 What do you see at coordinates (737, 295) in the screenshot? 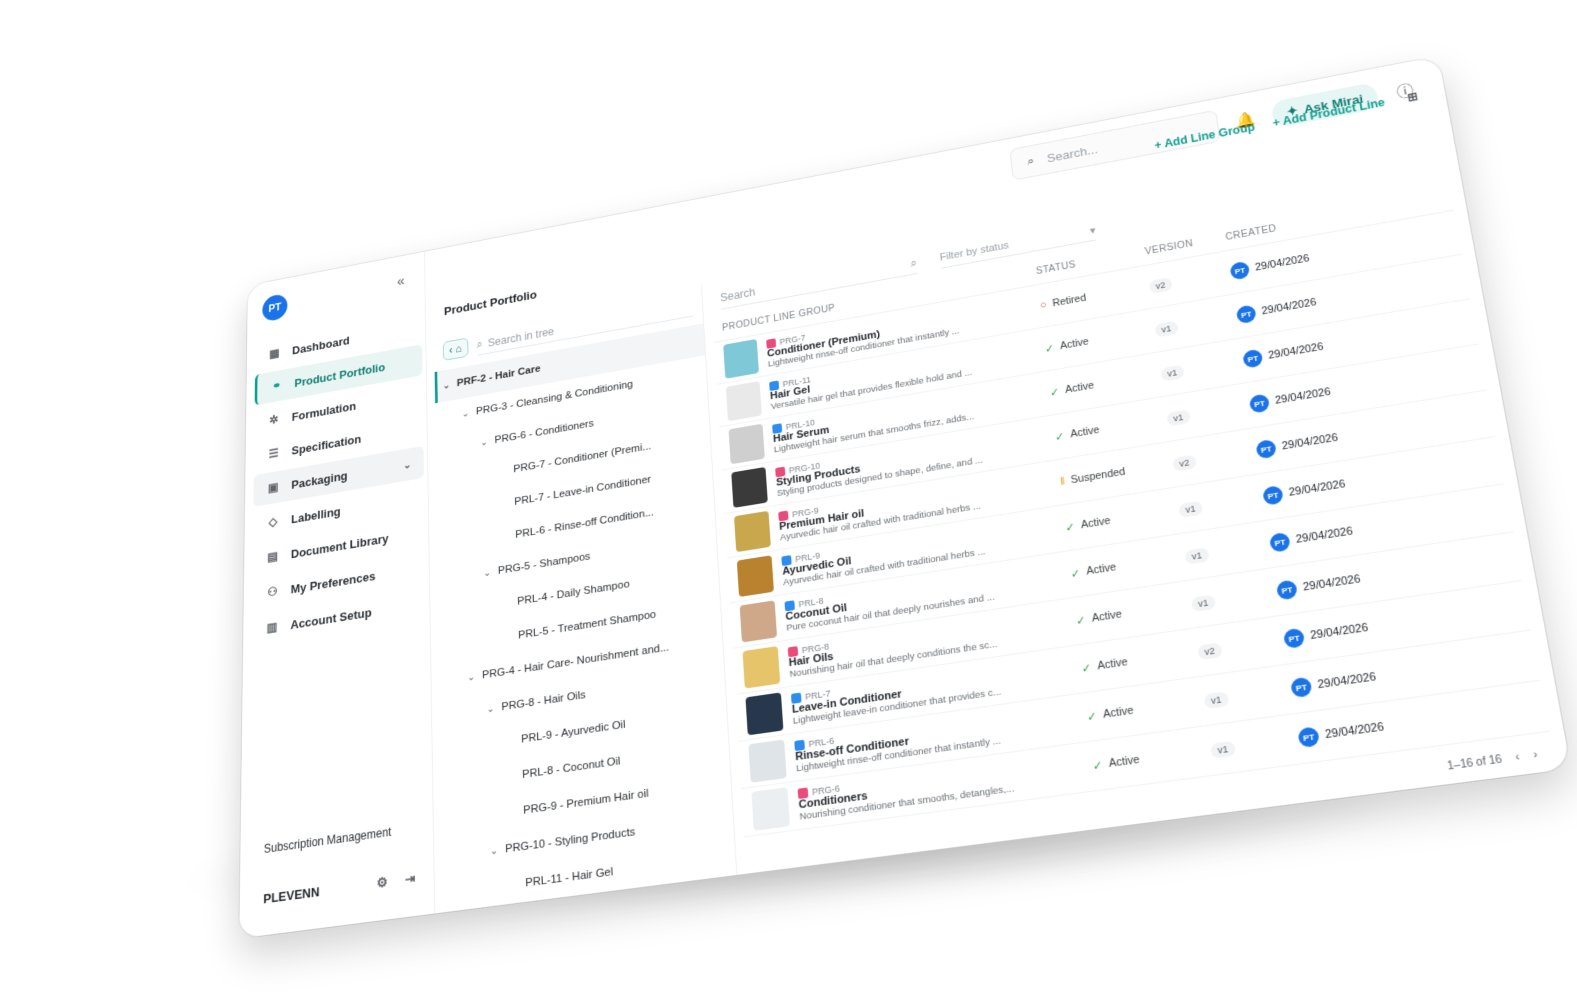
I see `table-search-placeholder: Search` at bounding box center [737, 295].